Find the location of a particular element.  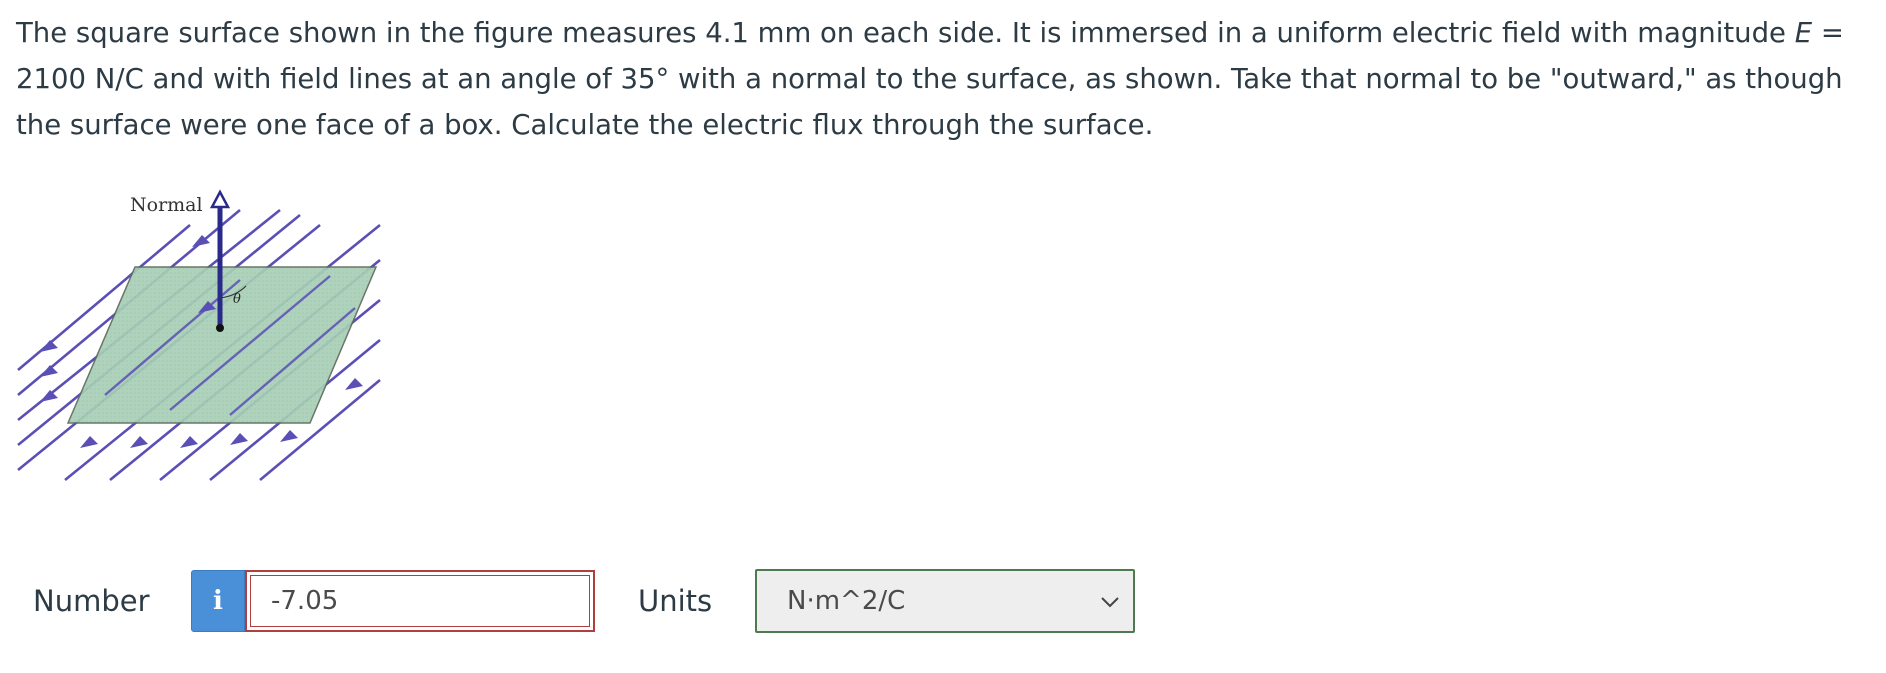

variable-E: E is located at coordinates (1803, 33).